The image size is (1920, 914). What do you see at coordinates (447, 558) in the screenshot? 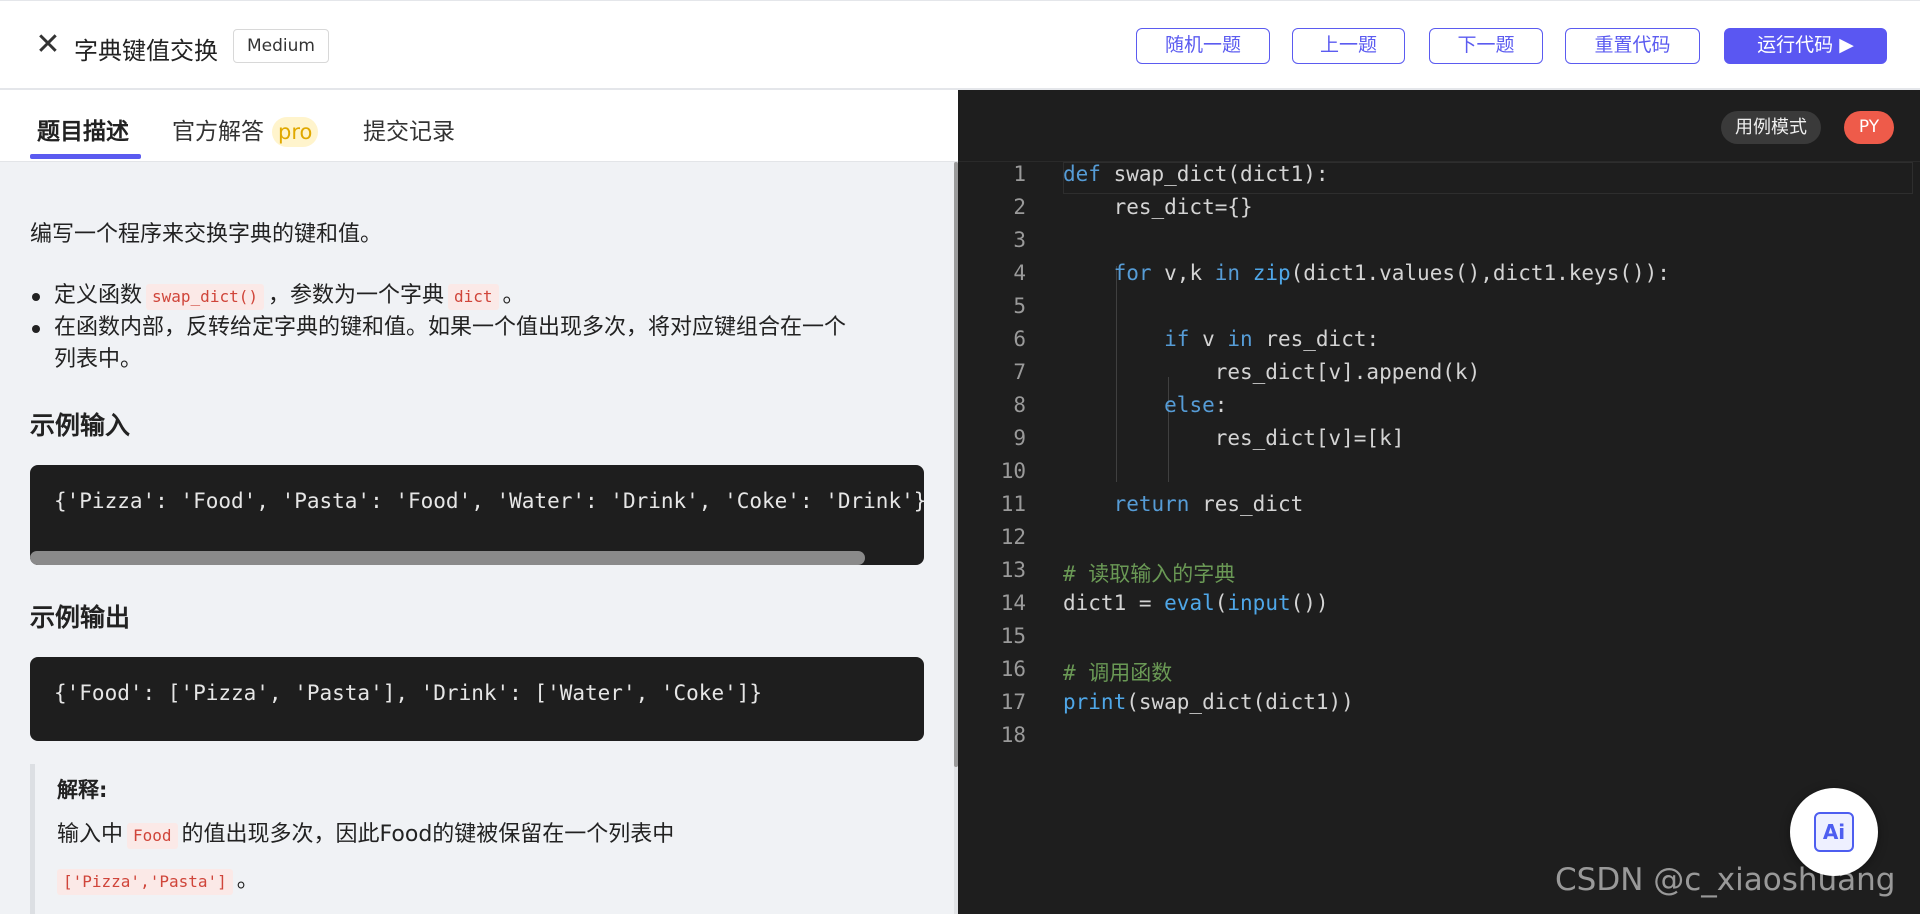
I see `horizontal-scrollbar` at bounding box center [447, 558].